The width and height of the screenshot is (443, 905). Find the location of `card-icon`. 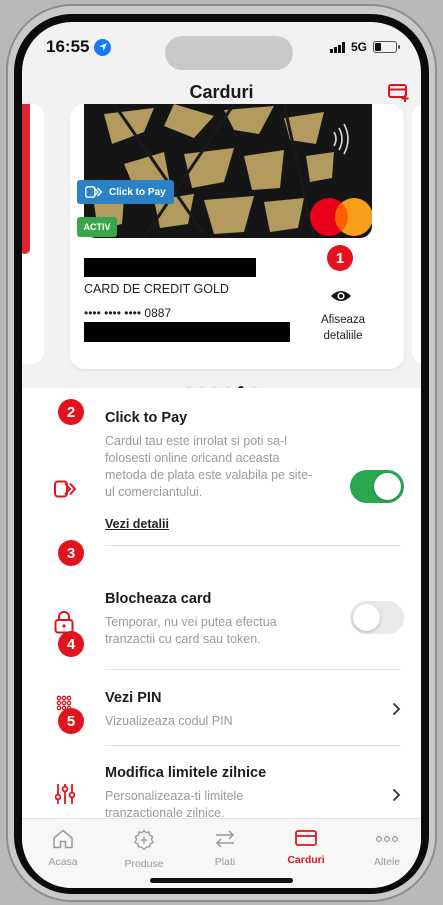

card-icon is located at coordinates (306, 838).